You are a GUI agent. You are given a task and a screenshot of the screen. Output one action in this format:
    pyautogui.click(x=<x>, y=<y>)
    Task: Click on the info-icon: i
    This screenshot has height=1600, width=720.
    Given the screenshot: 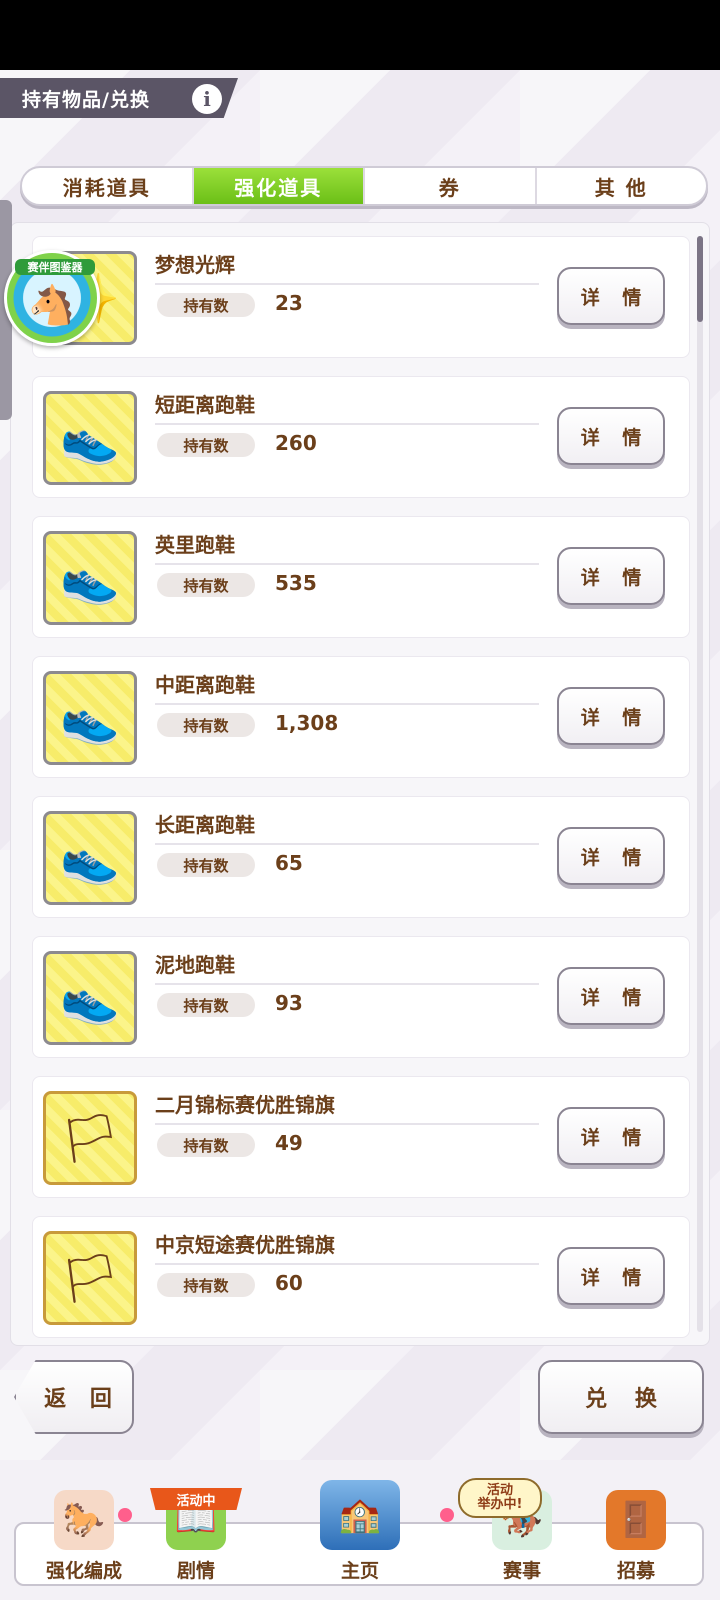 What is the action you would take?
    pyautogui.click(x=207, y=99)
    